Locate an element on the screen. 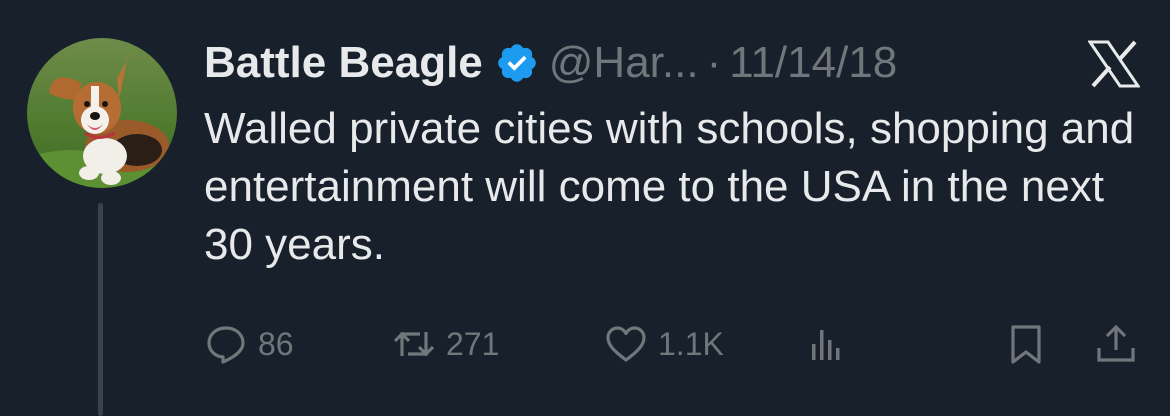 The width and height of the screenshot is (1170, 416). reply-count: 86 is located at coordinates (276, 343).